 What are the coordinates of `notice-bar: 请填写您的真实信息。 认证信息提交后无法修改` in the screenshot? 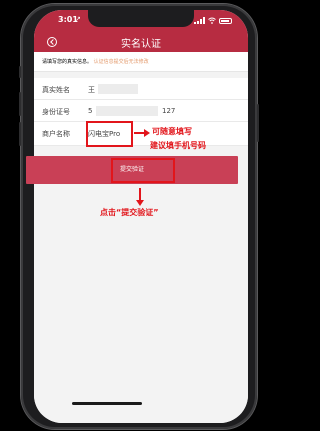 It's located at (141, 62).